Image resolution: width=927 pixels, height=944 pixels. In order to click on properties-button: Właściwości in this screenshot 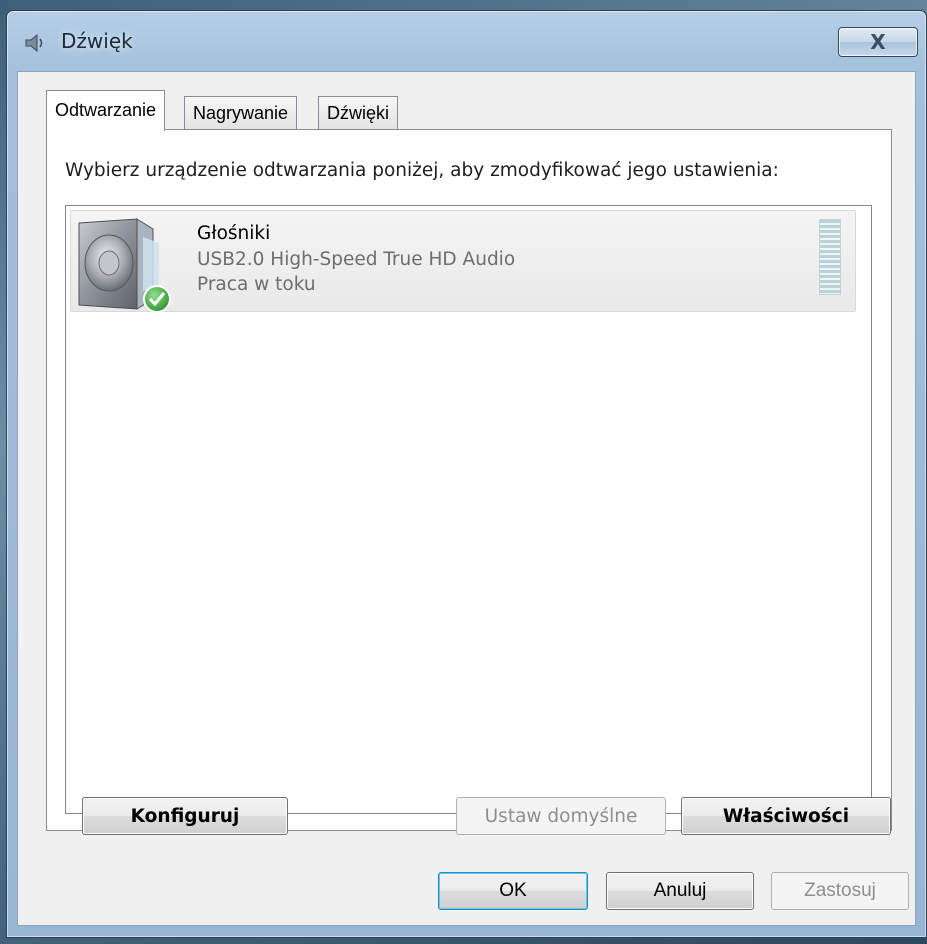, I will do `click(786, 816)`.